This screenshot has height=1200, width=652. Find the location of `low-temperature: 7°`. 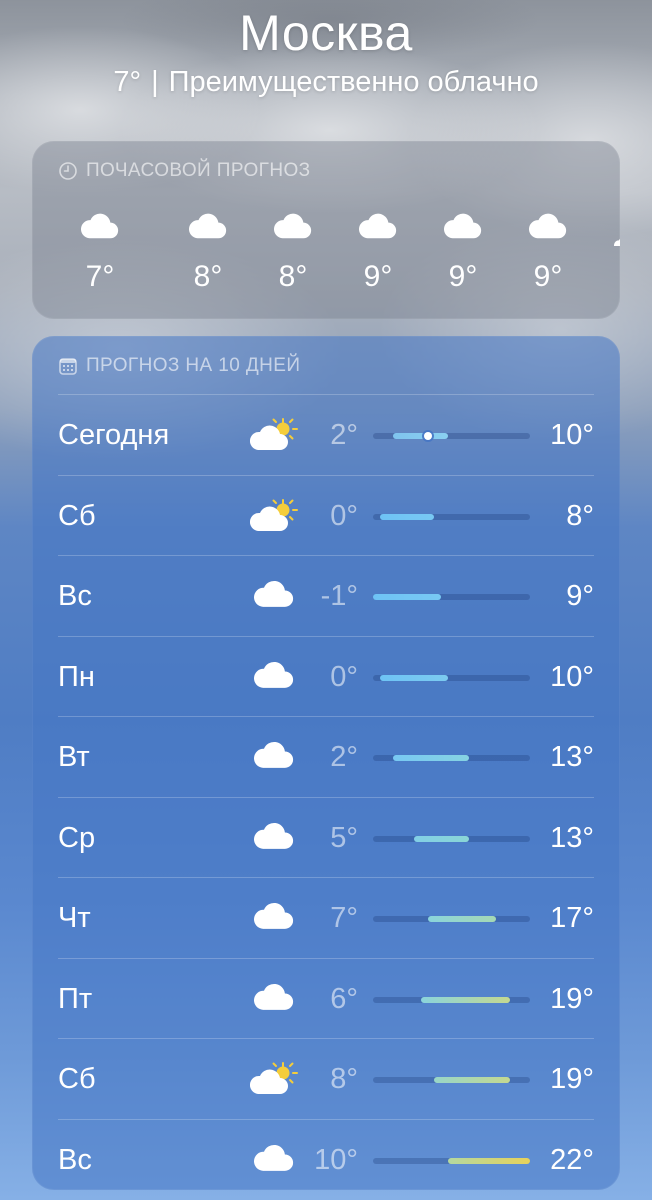

low-temperature: 7° is located at coordinates (344, 918).